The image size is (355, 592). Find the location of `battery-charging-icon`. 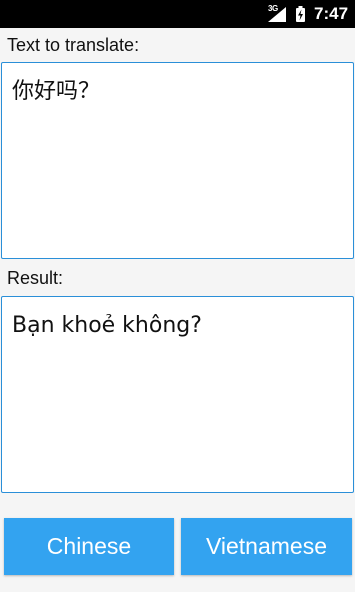

battery-charging-icon is located at coordinates (300, 14).